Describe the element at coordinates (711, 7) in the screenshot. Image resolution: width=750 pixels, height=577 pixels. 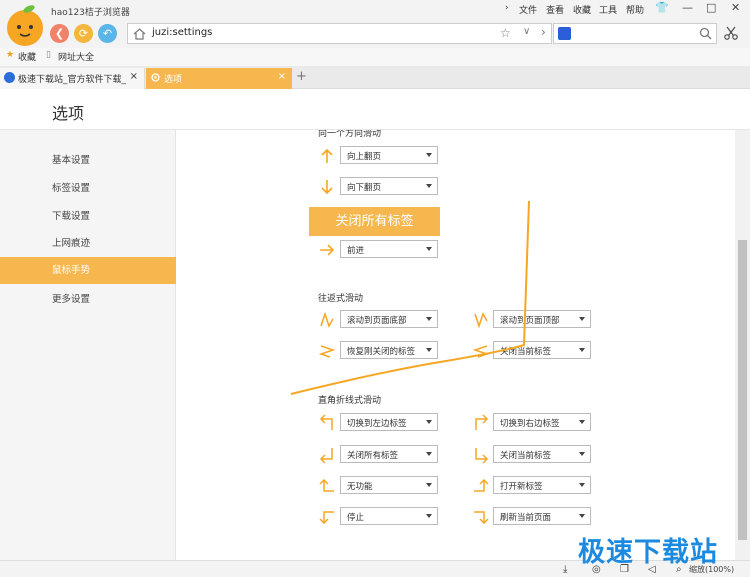
I see `maximize-button: □` at that location.